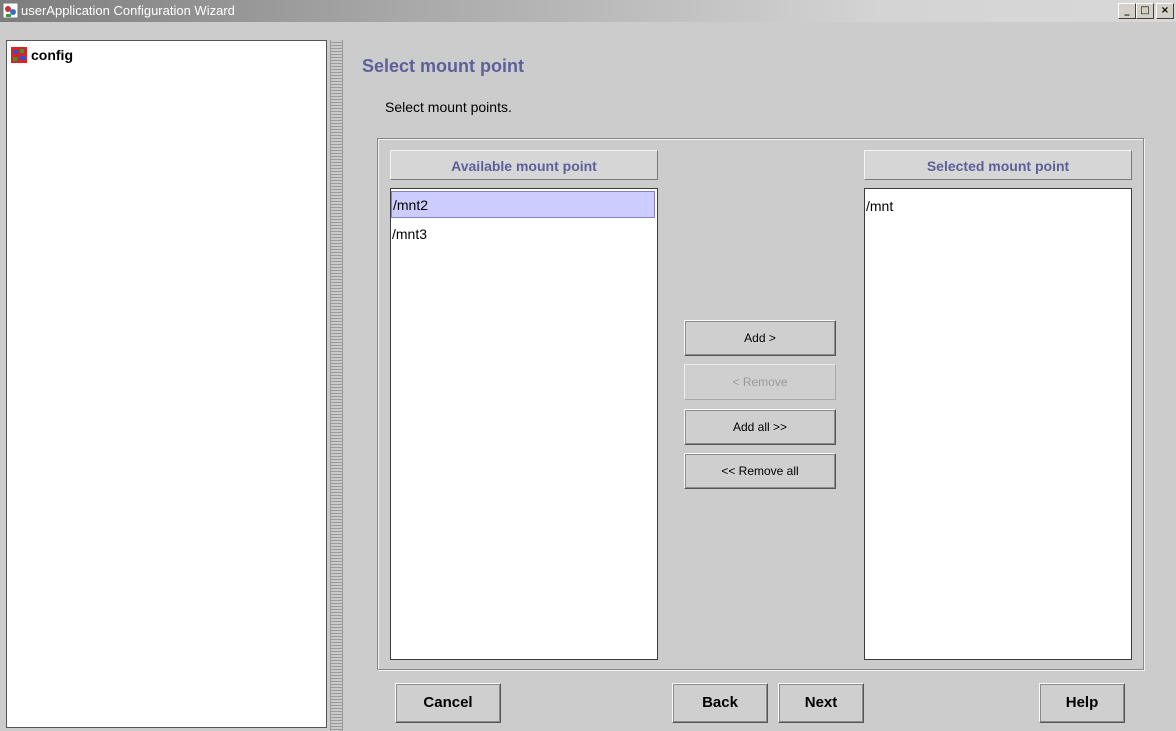 This screenshot has height=731, width=1176. I want to click on pane-splitter, so click(336, 385).